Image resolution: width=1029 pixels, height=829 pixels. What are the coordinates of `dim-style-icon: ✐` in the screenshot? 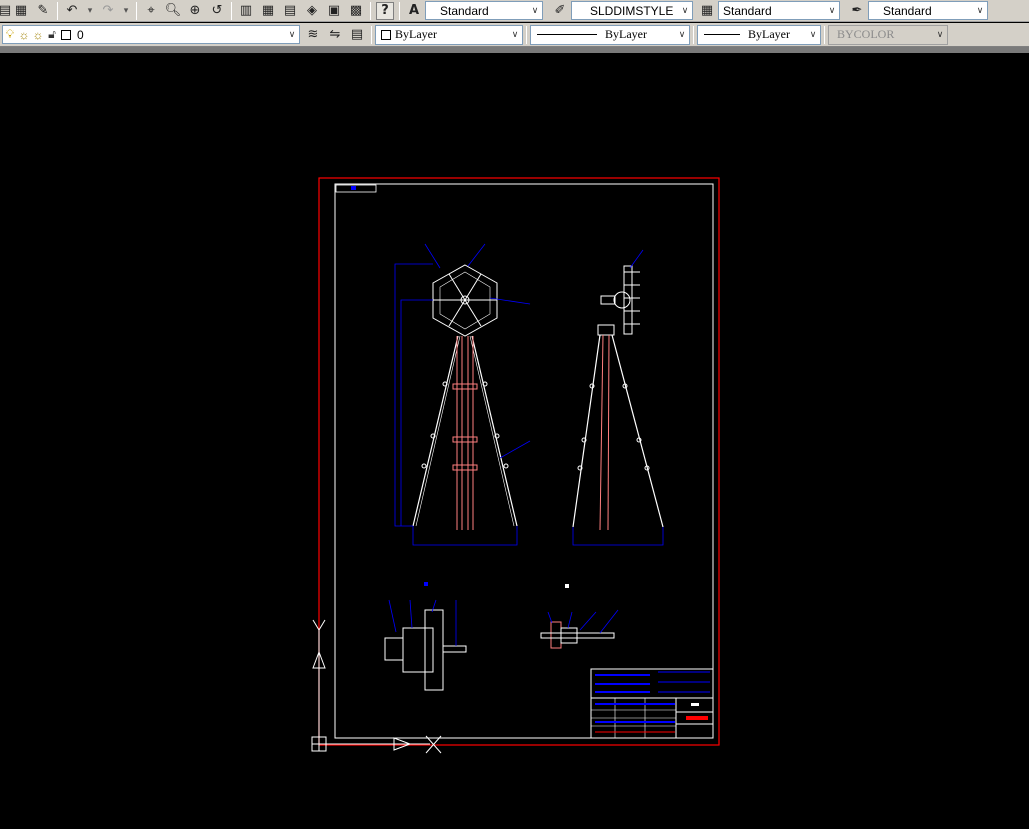 It's located at (560, 11).